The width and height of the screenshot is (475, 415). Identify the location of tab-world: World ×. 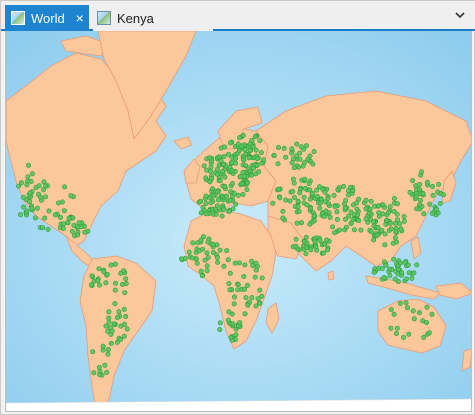
(47, 18).